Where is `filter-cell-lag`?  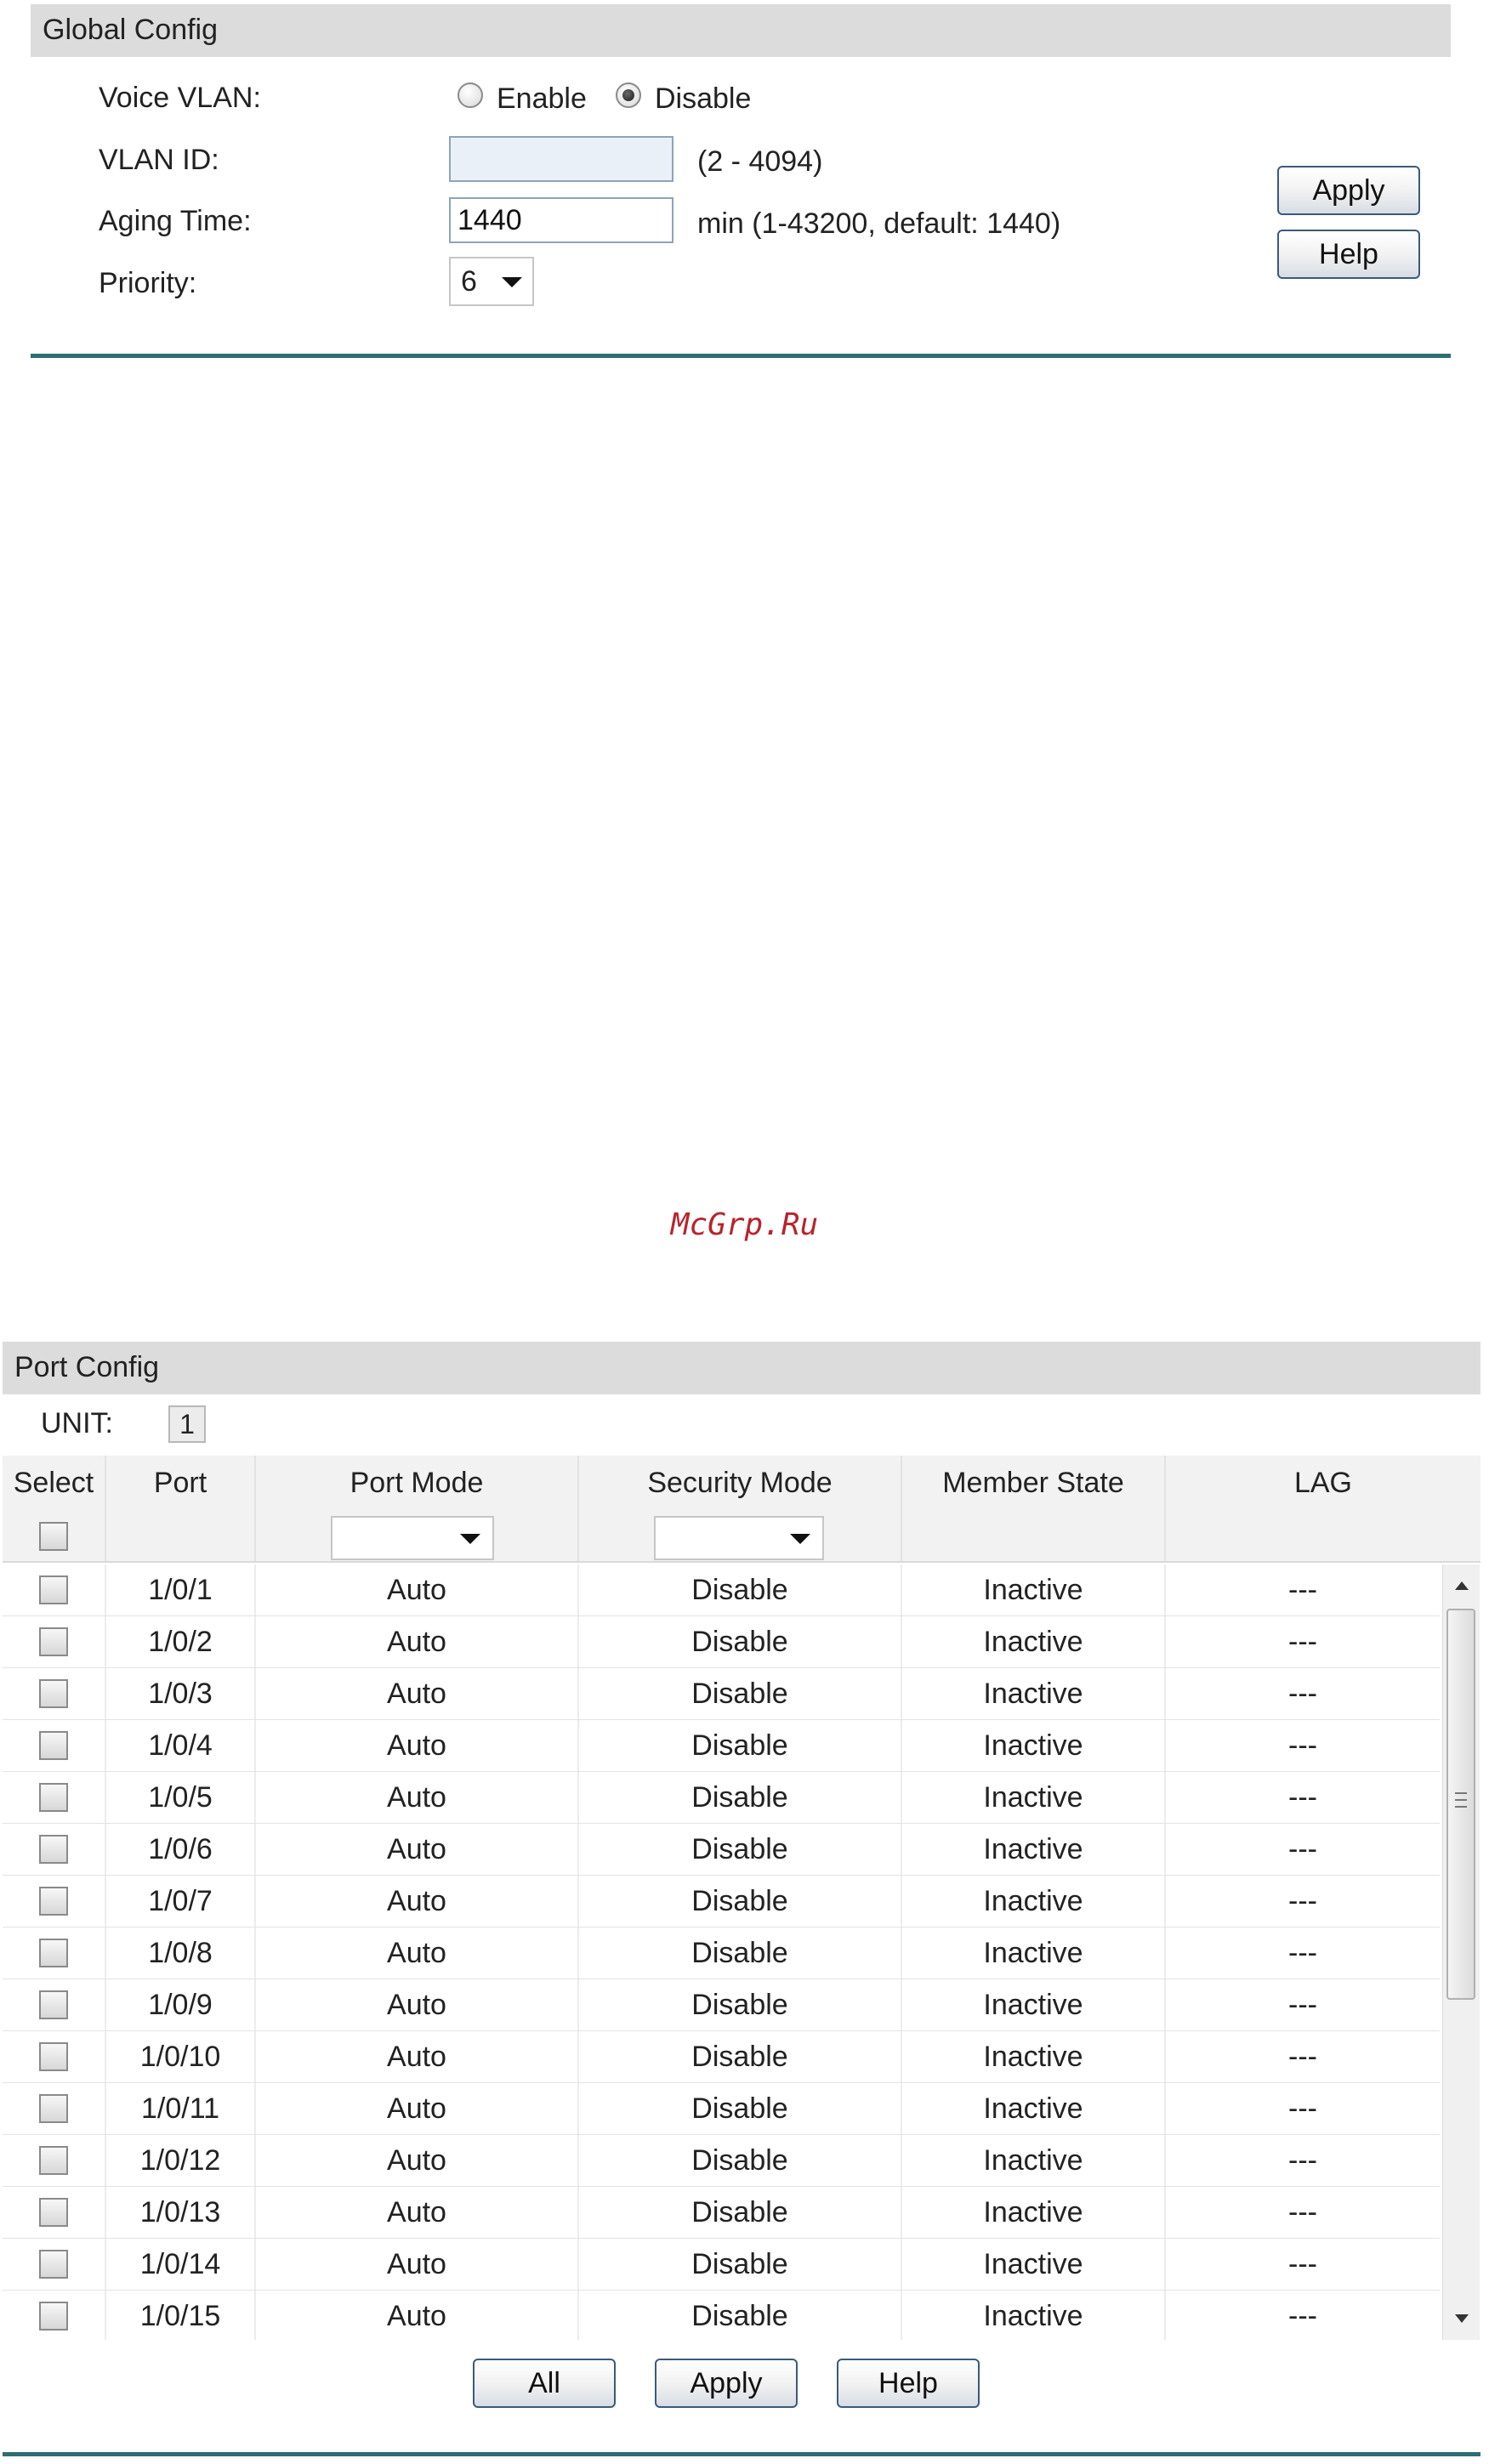
filter-cell-lag is located at coordinates (1323, 1535).